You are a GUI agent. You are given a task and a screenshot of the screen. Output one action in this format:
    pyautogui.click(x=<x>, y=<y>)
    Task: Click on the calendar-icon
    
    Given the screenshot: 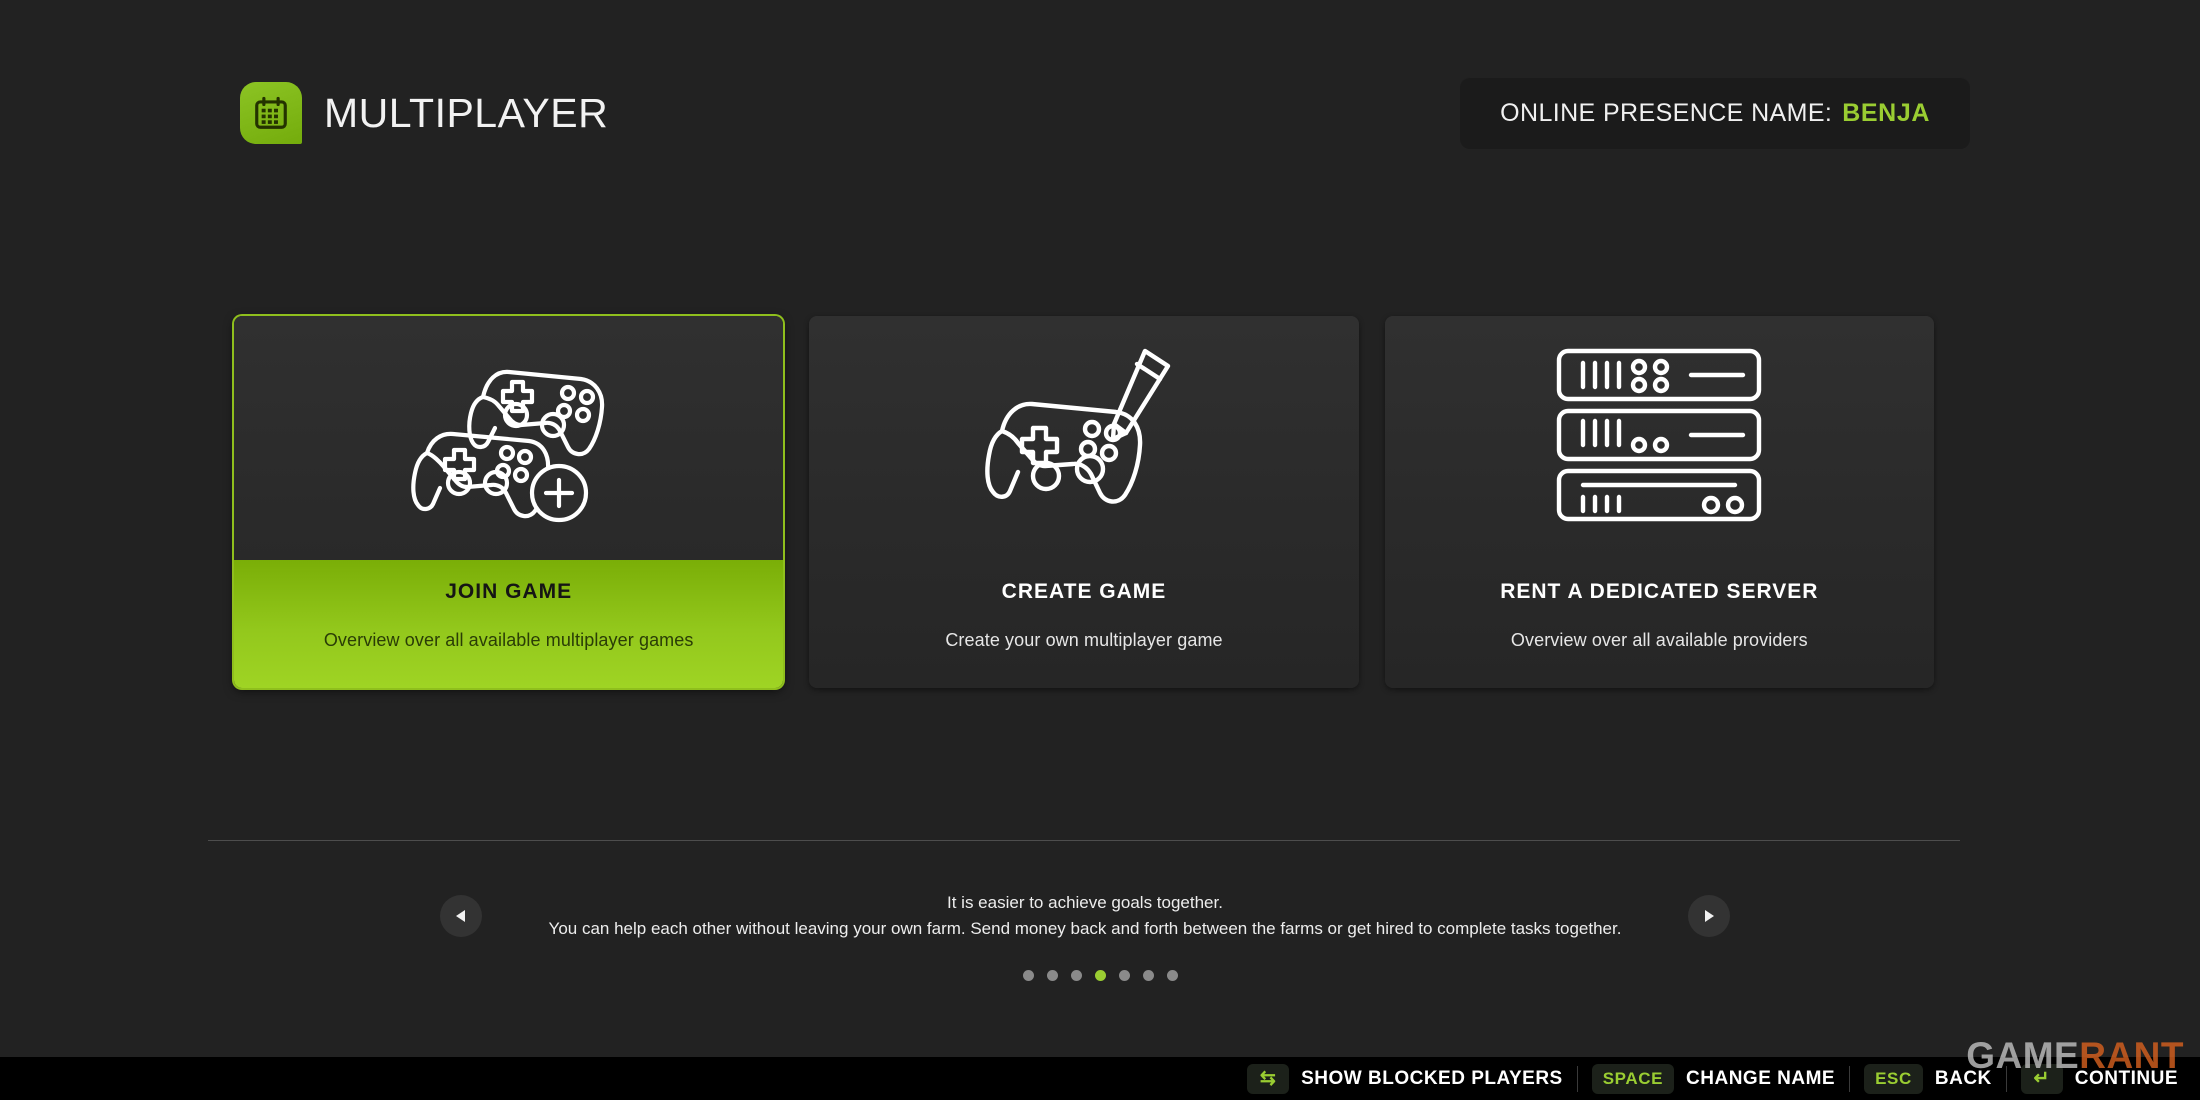 What is the action you would take?
    pyautogui.click(x=271, y=113)
    